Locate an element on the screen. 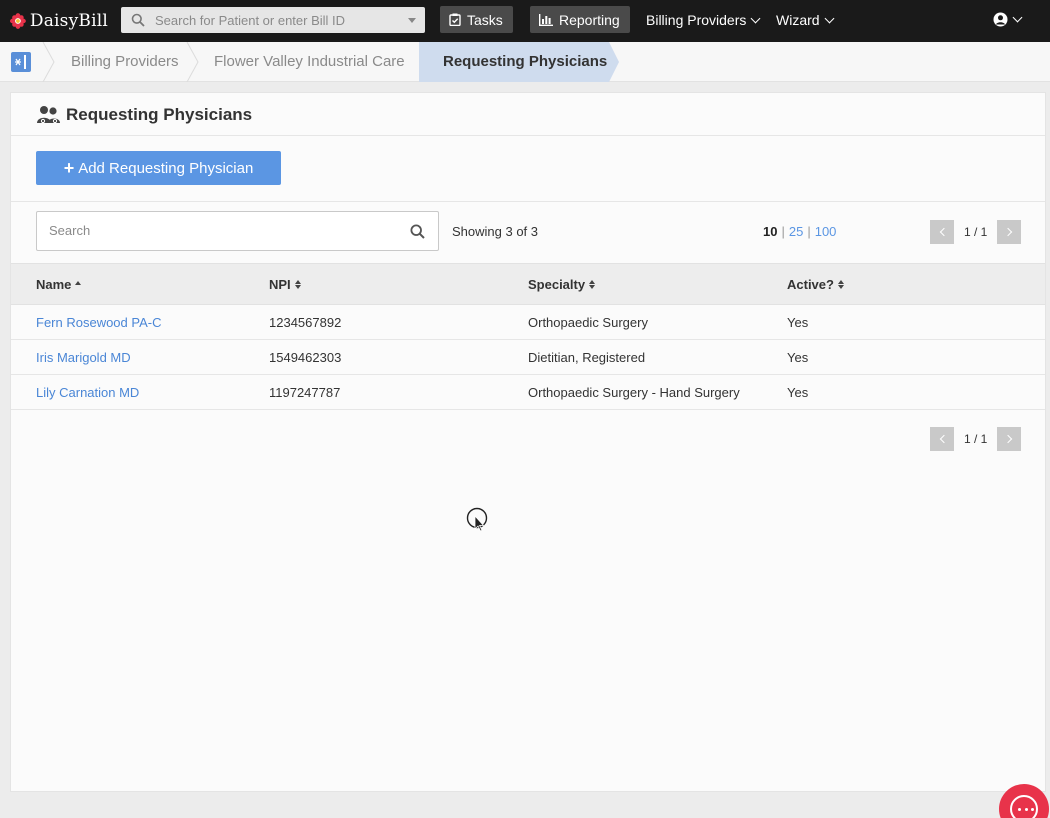 The image size is (1050, 818). billing-providers-label: Billing Providers is located at coordinates (696, 20).